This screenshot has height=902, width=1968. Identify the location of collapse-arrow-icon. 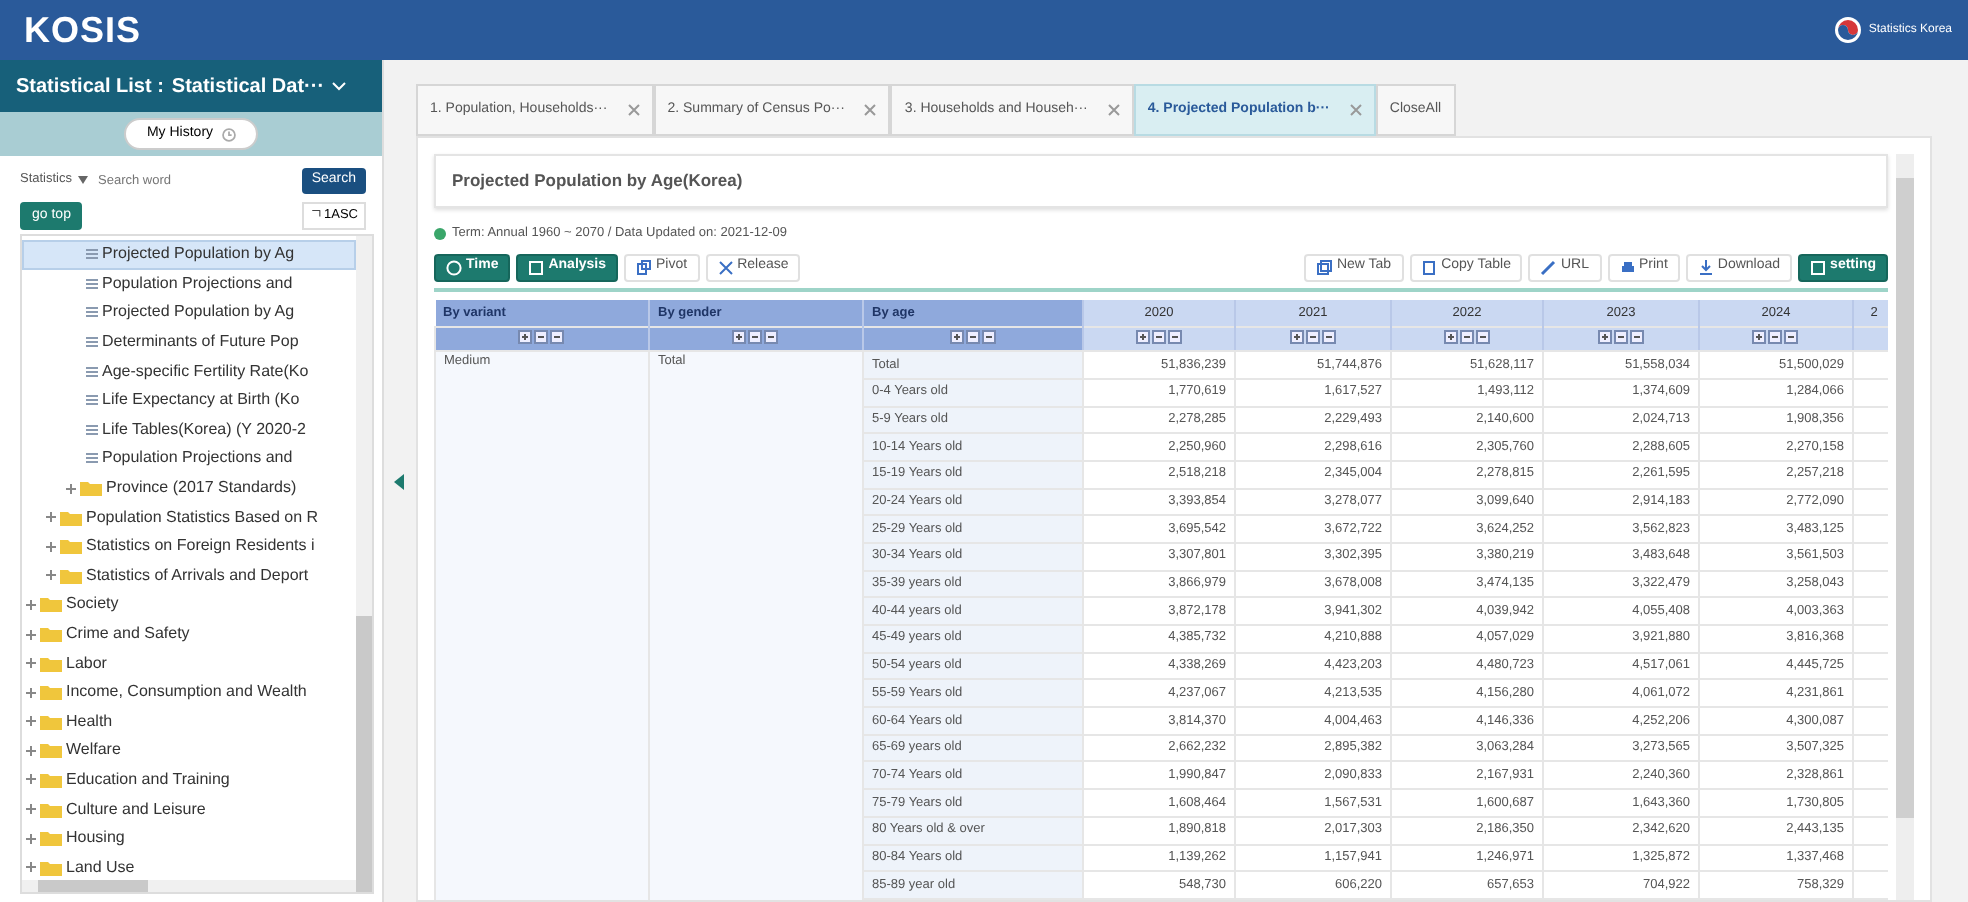
(398, 481).